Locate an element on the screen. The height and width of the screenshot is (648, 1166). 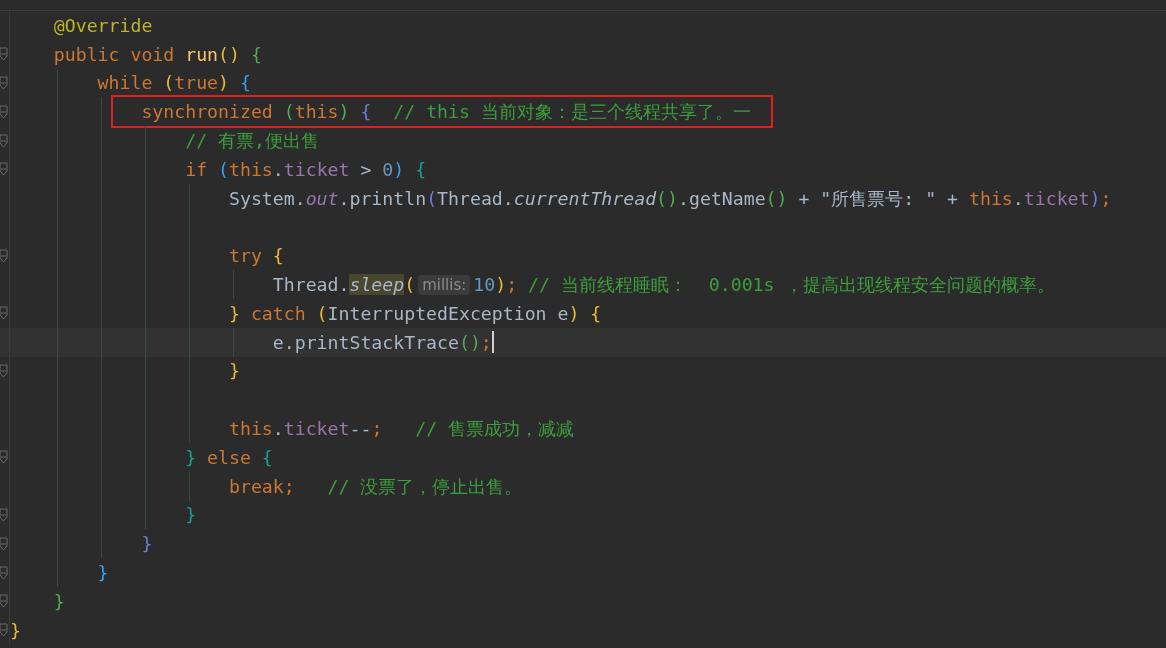
code-comment: // 售票成功，减减 is located at coordinates (494, 429).